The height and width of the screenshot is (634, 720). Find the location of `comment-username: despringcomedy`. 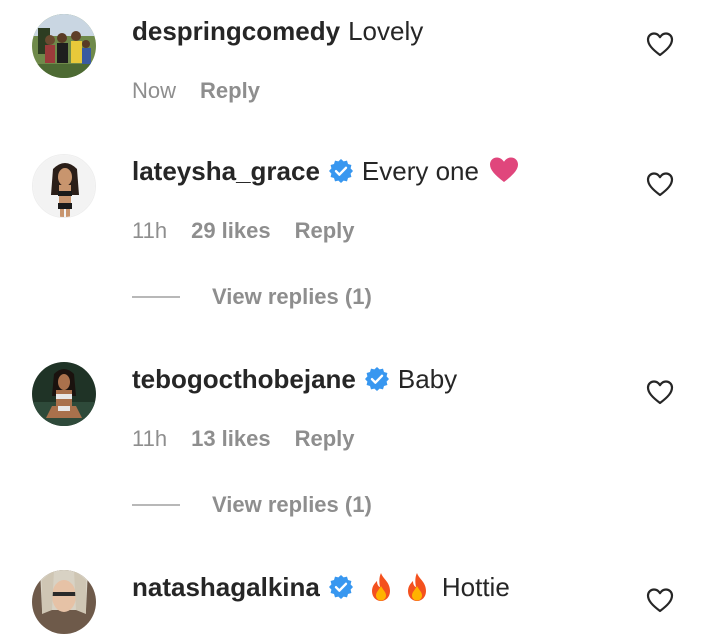

comment-username: despringcomedy is located at coordinates (236, 31).